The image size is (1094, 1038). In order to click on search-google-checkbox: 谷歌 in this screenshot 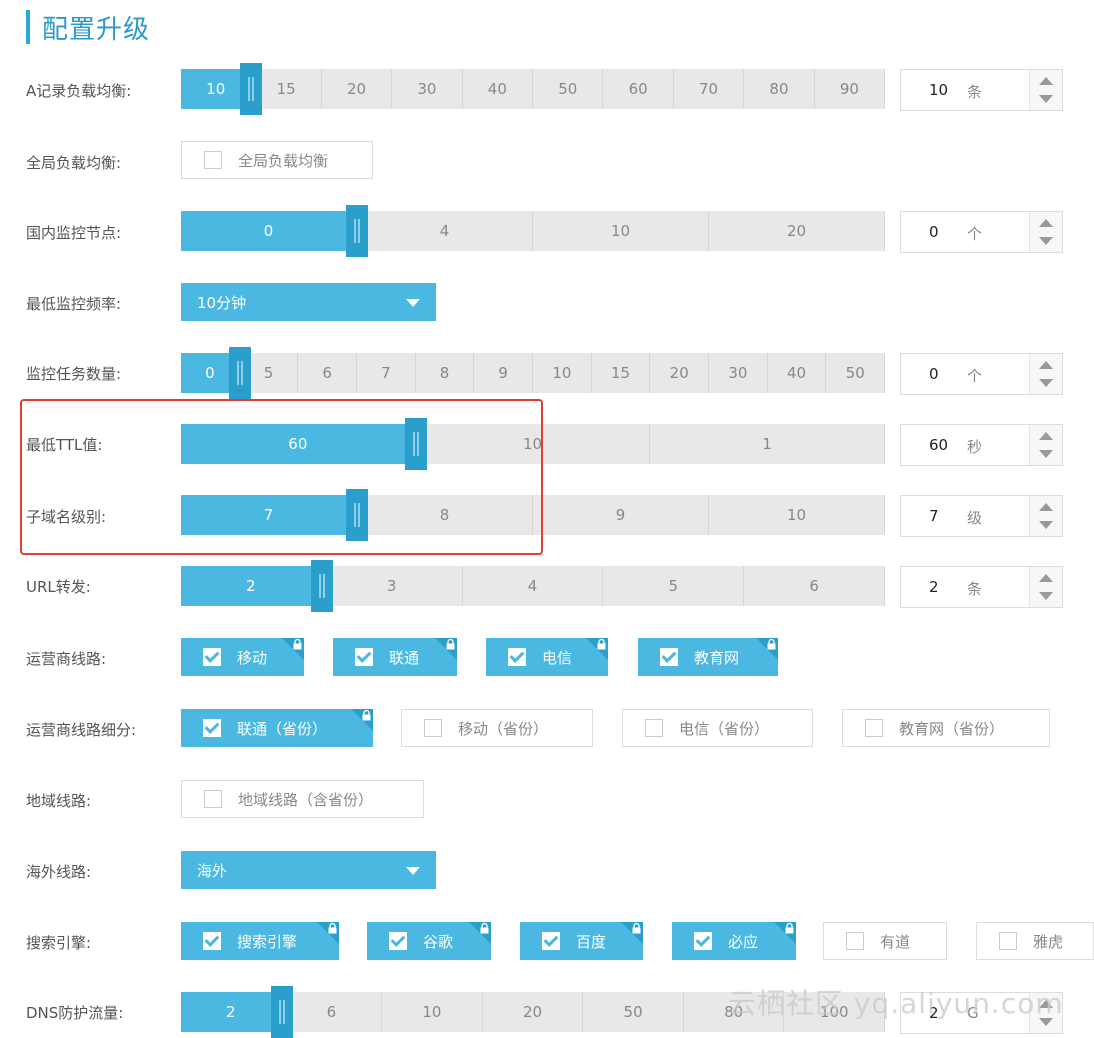, I will do `click(429, 941)`.